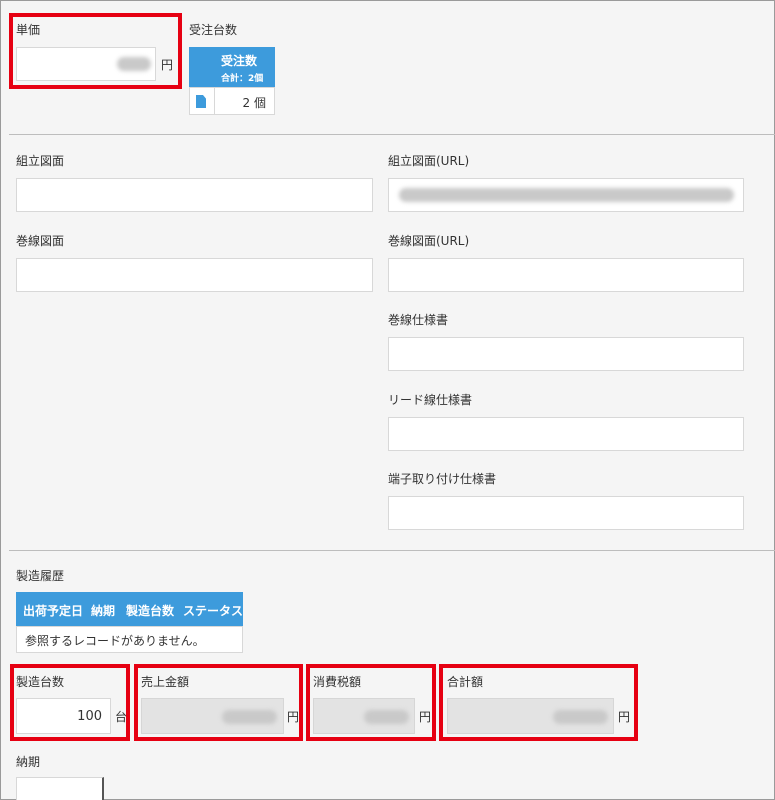 The image size is (775, 800). Describe the element at coordinates (242, 79) in the screenshot. I see `order-qty-total: 合計：2個` at that location.